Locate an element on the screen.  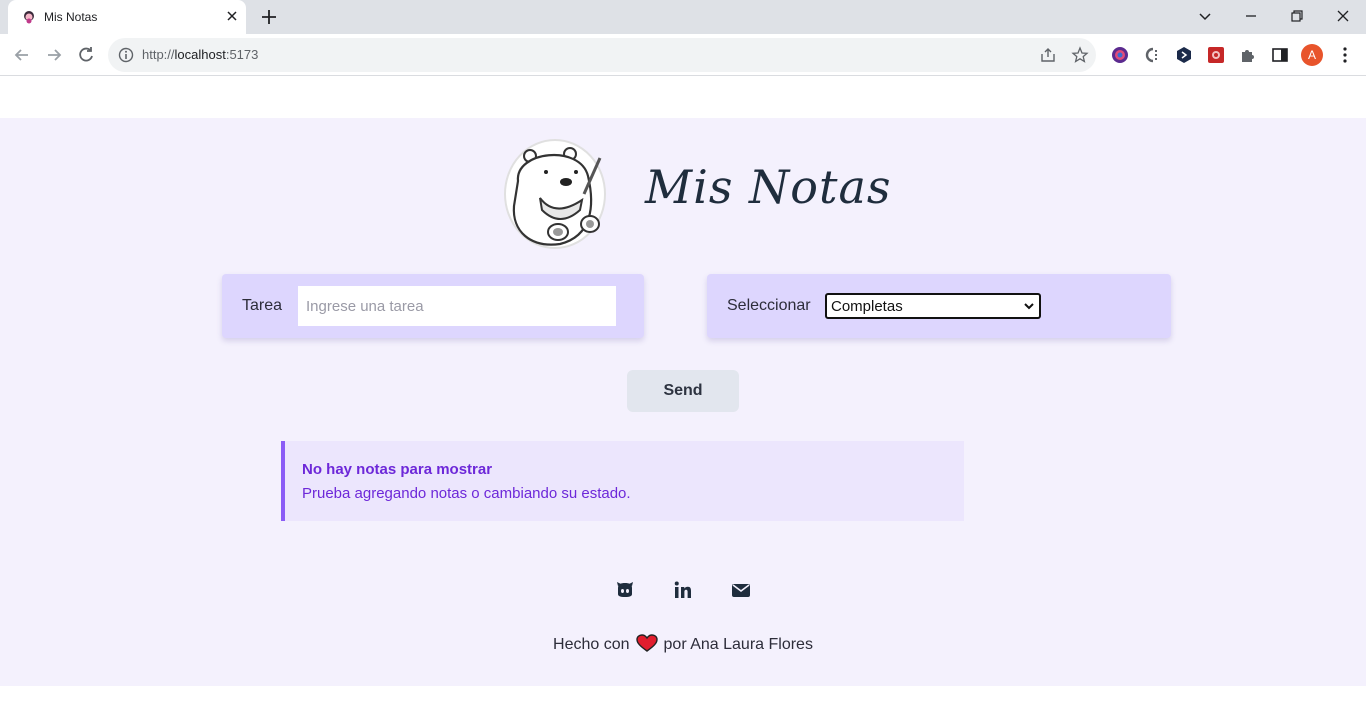
profile-avatar: A is located at coordinates (1312, 55).